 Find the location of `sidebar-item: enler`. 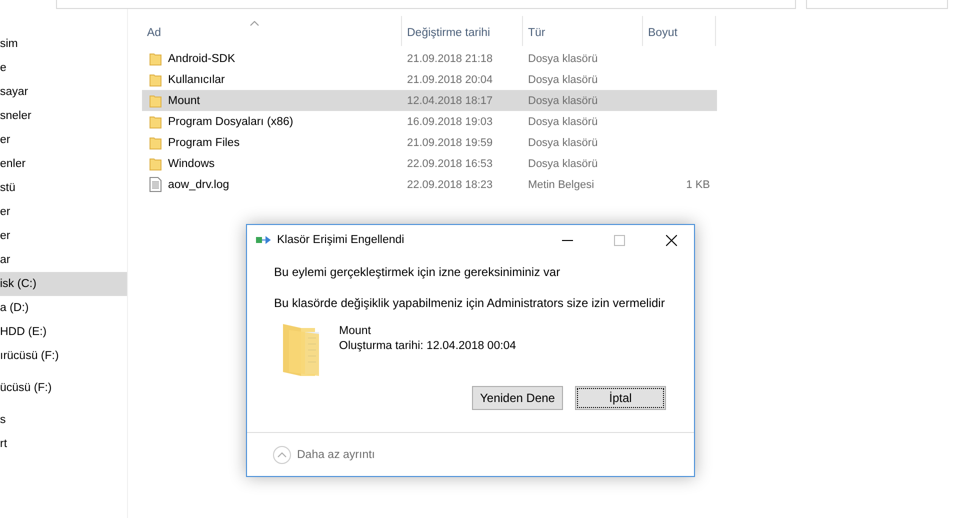

sidebar-item: enler is located at coordinates (63, 164).